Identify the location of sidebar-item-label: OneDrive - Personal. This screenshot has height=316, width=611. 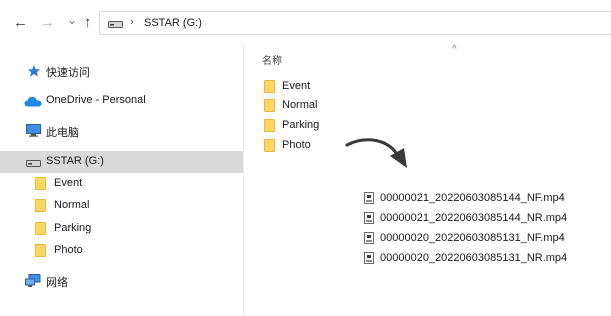
(96, 100).